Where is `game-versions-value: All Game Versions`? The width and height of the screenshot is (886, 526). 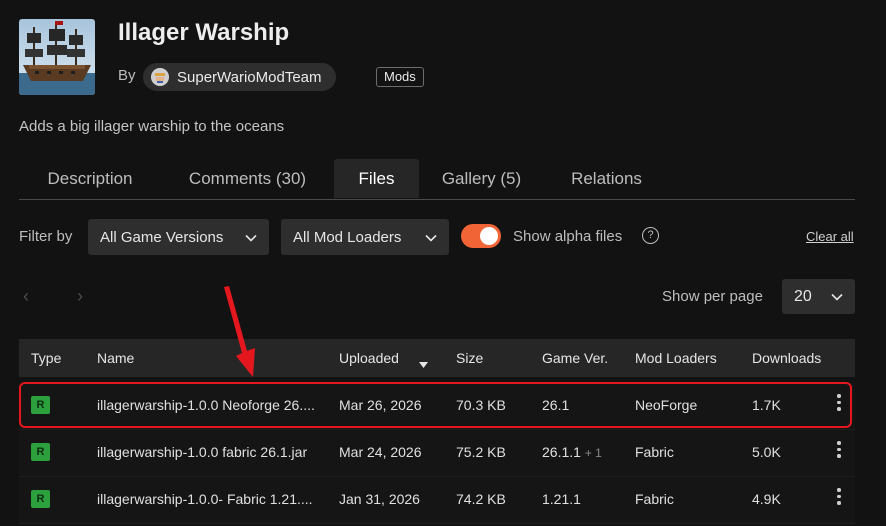
game-versions-value: All Game Versions is located at coordinates (162, 237).